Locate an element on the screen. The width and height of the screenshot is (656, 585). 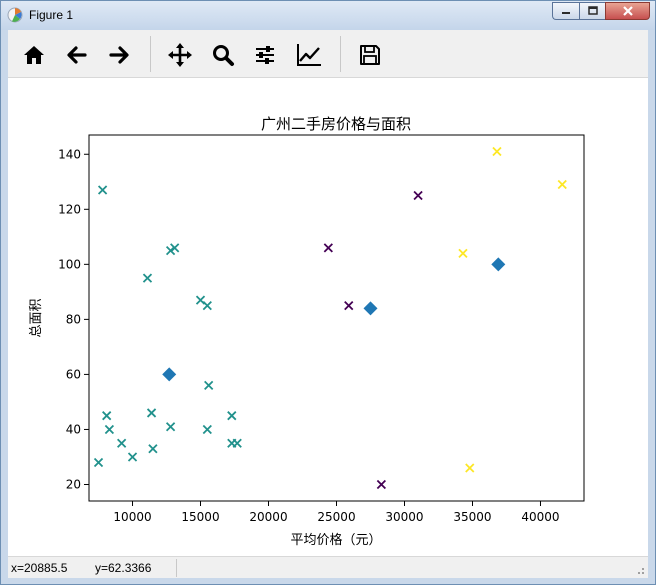
home-icon is located at coordinates (34, 55).